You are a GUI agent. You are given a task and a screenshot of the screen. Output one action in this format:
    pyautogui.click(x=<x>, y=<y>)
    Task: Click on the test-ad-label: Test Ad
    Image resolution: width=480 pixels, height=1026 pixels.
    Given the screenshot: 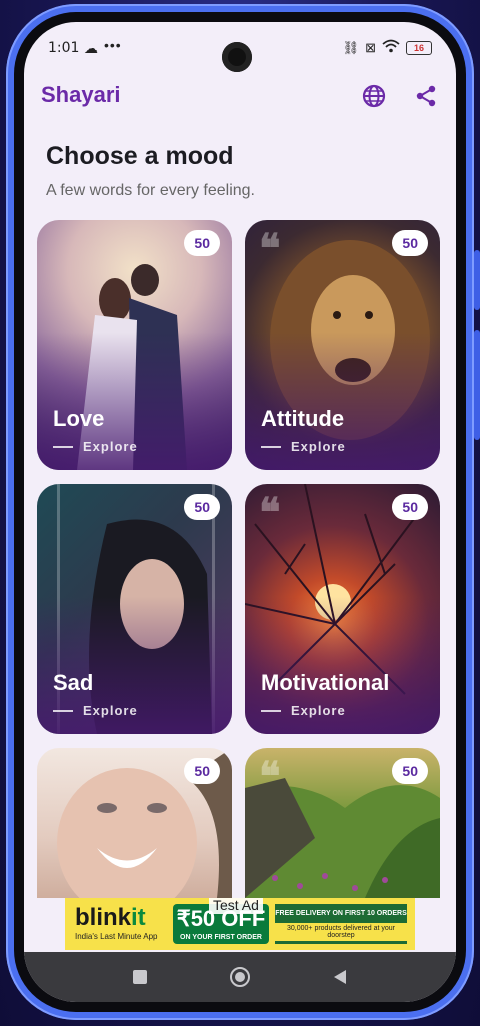 What is the action you would take?
    pyautogui.click(x=236, y=906)
    